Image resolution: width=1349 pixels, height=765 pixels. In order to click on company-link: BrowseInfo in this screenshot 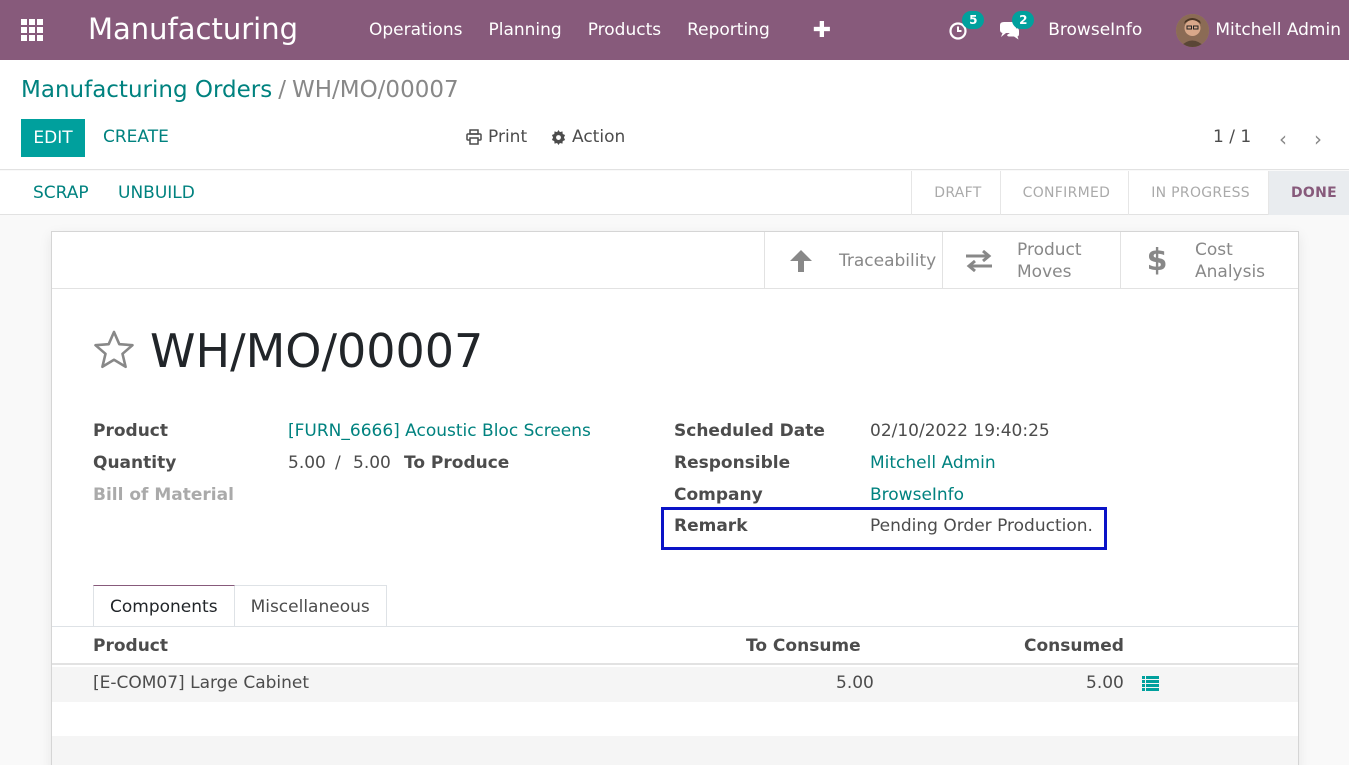, I will do `click(917, 495)`.